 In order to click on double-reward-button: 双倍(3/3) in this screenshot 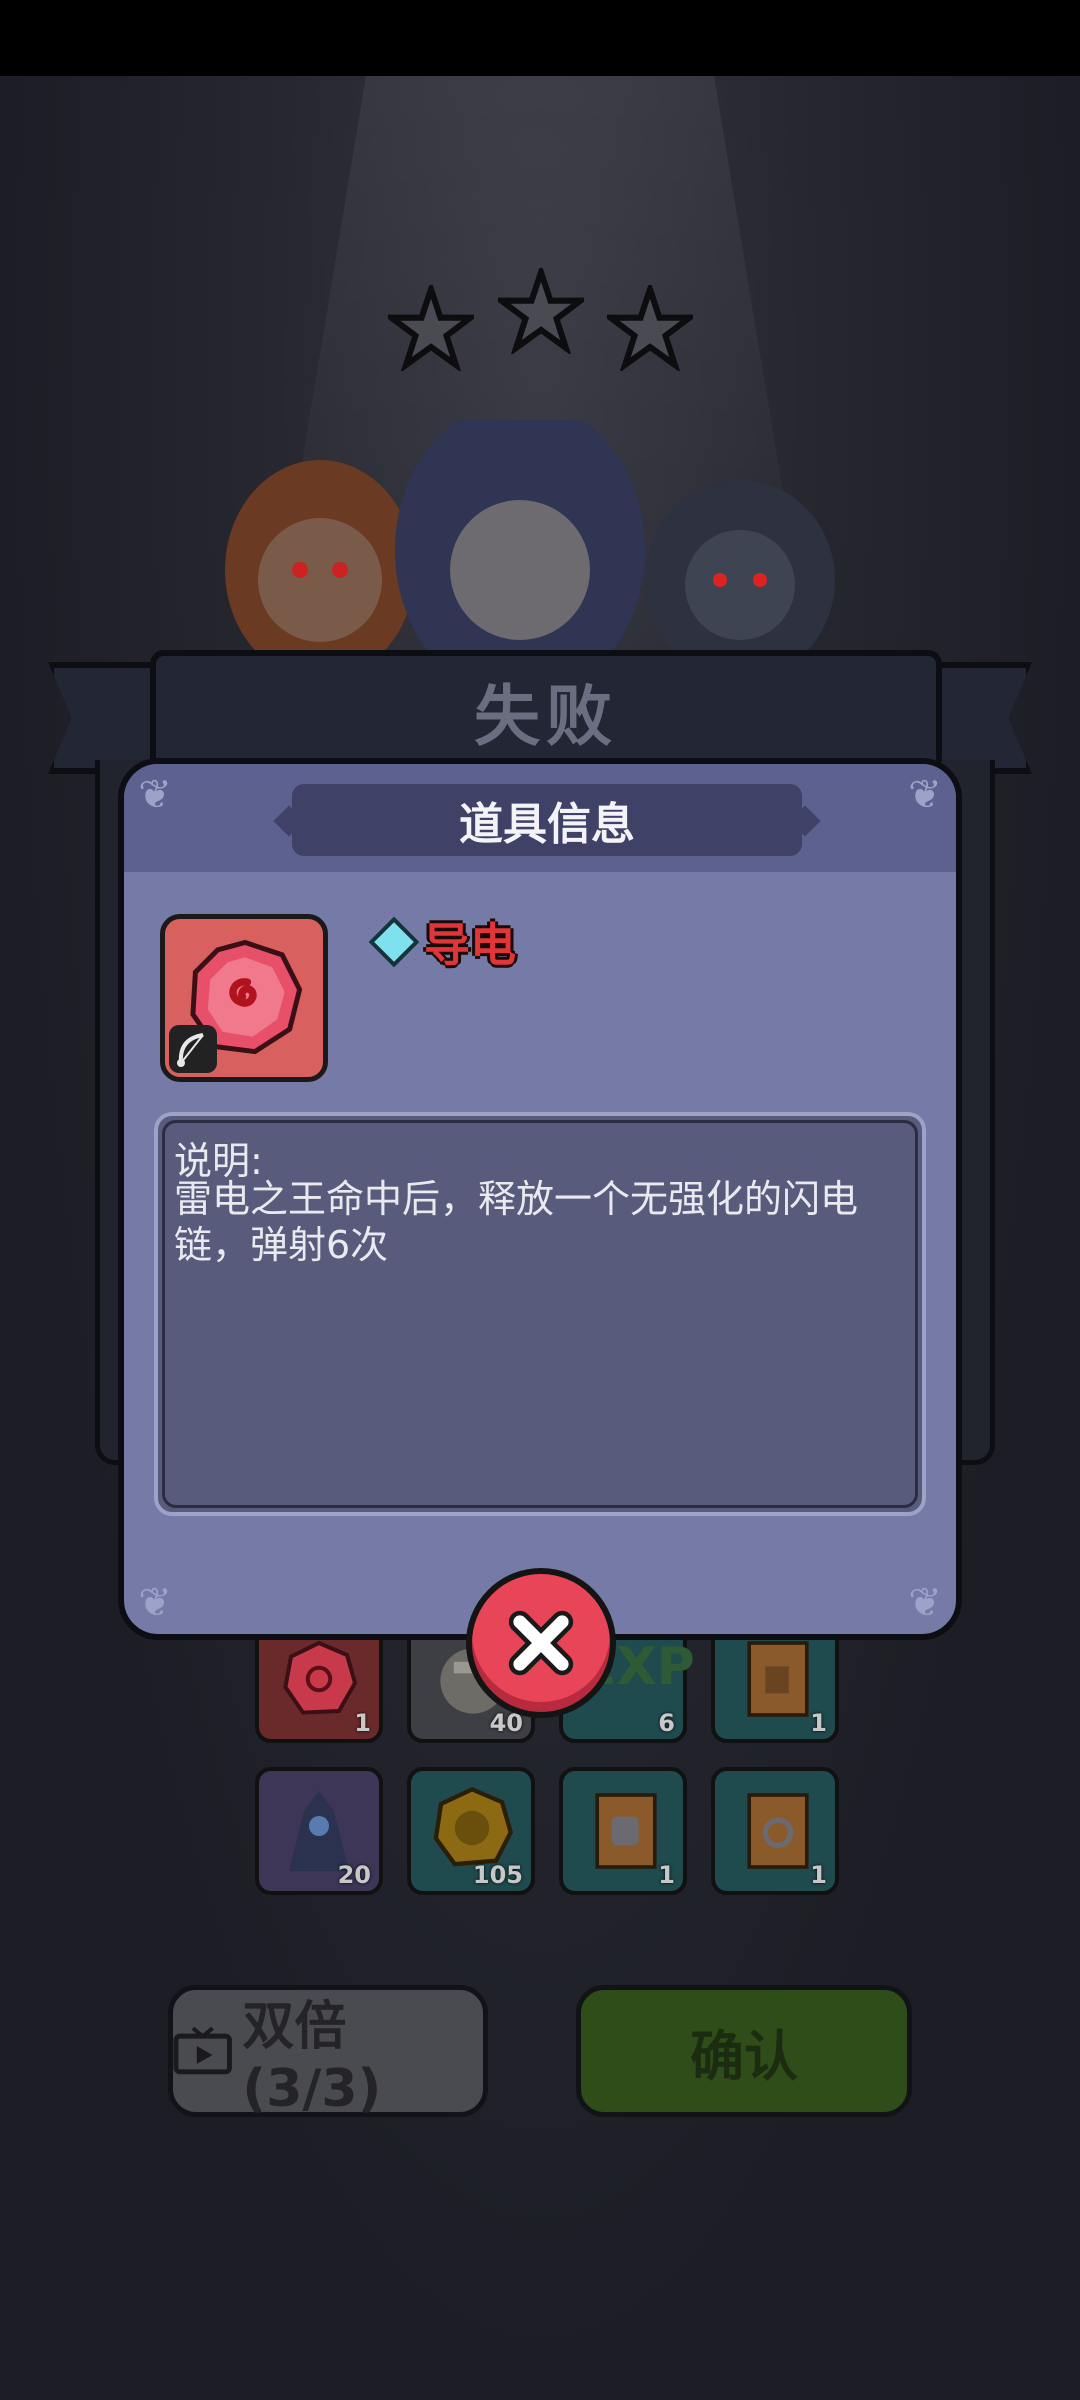, I will do `click(328, 2052)`.